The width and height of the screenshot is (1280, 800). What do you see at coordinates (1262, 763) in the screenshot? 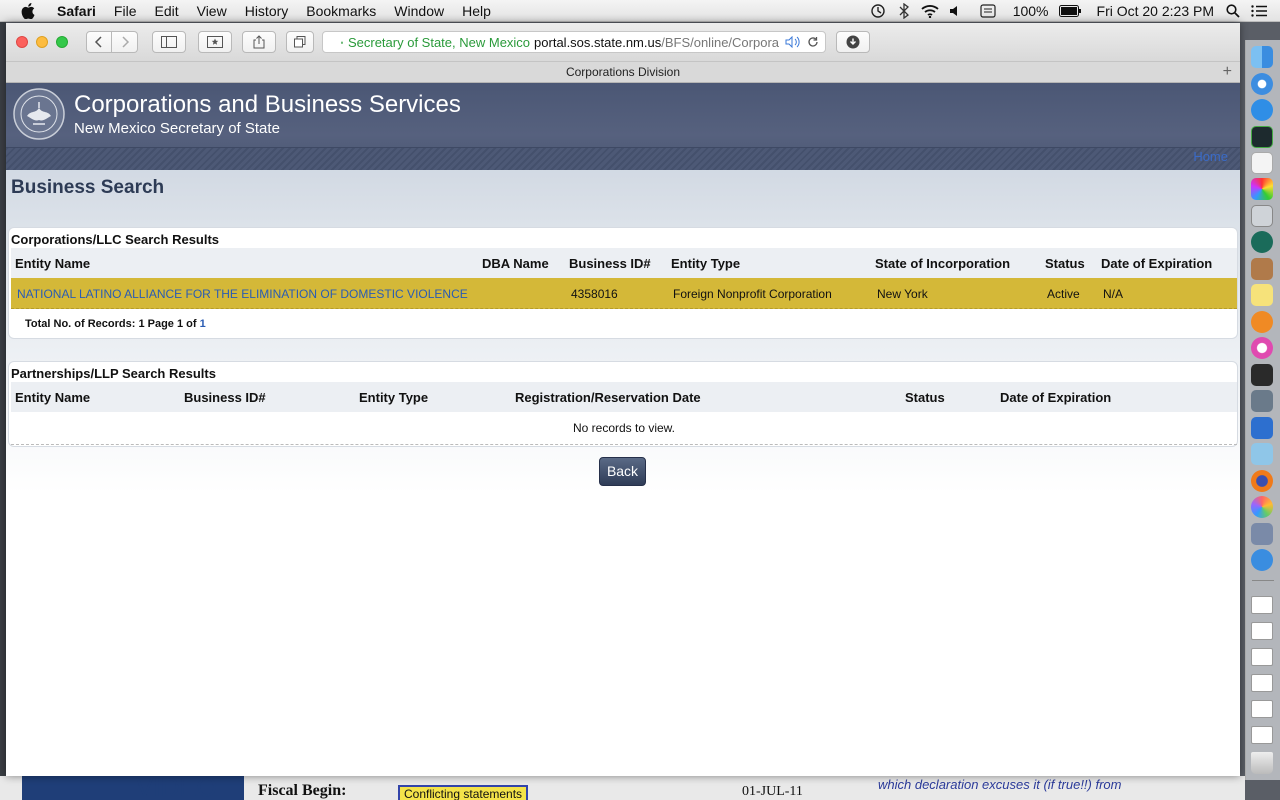
I see `trash-icon` at bounding box center [1262, 763].